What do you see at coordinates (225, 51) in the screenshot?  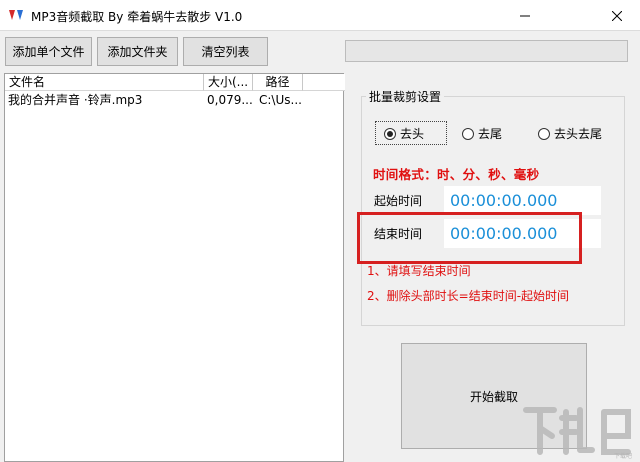 I see `clear-list-button: 清空列表` at bounding box center [225, 51].